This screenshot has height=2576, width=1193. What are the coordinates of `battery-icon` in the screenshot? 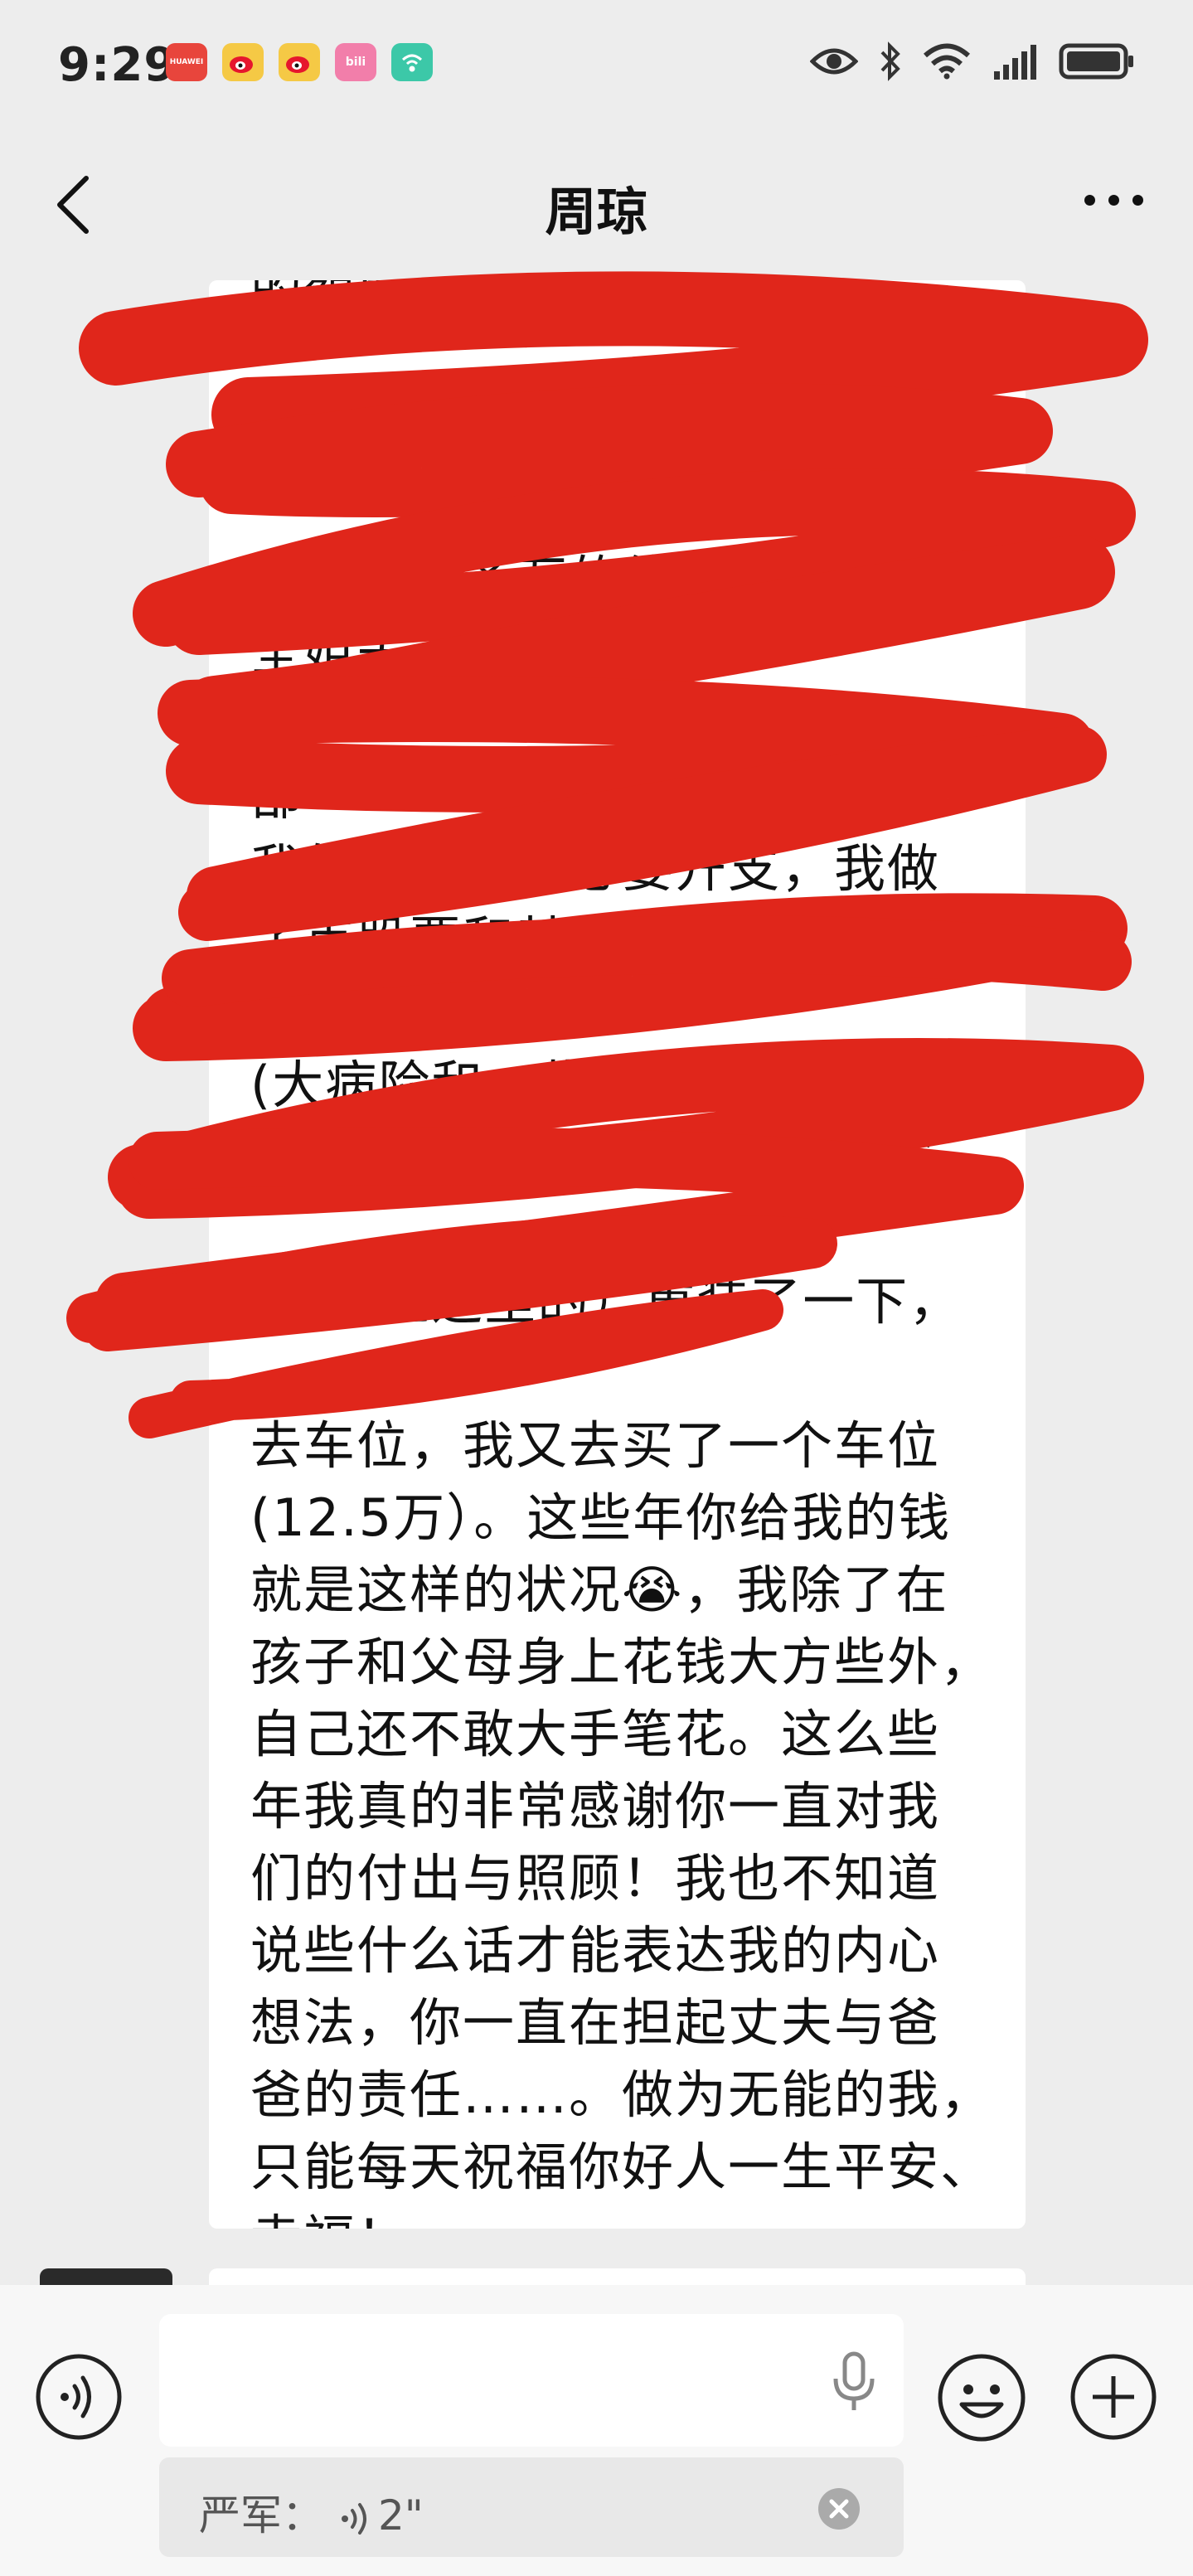 It's located at (1096, 61).